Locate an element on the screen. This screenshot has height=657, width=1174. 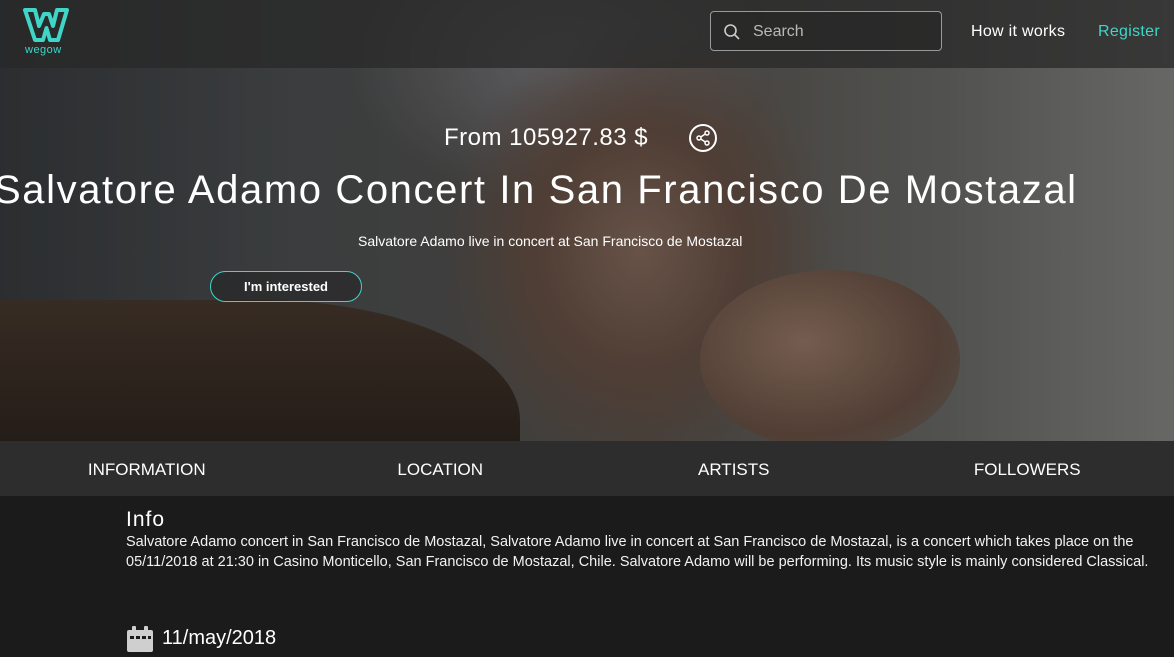
share-icon is located at coordinates (703, 138).